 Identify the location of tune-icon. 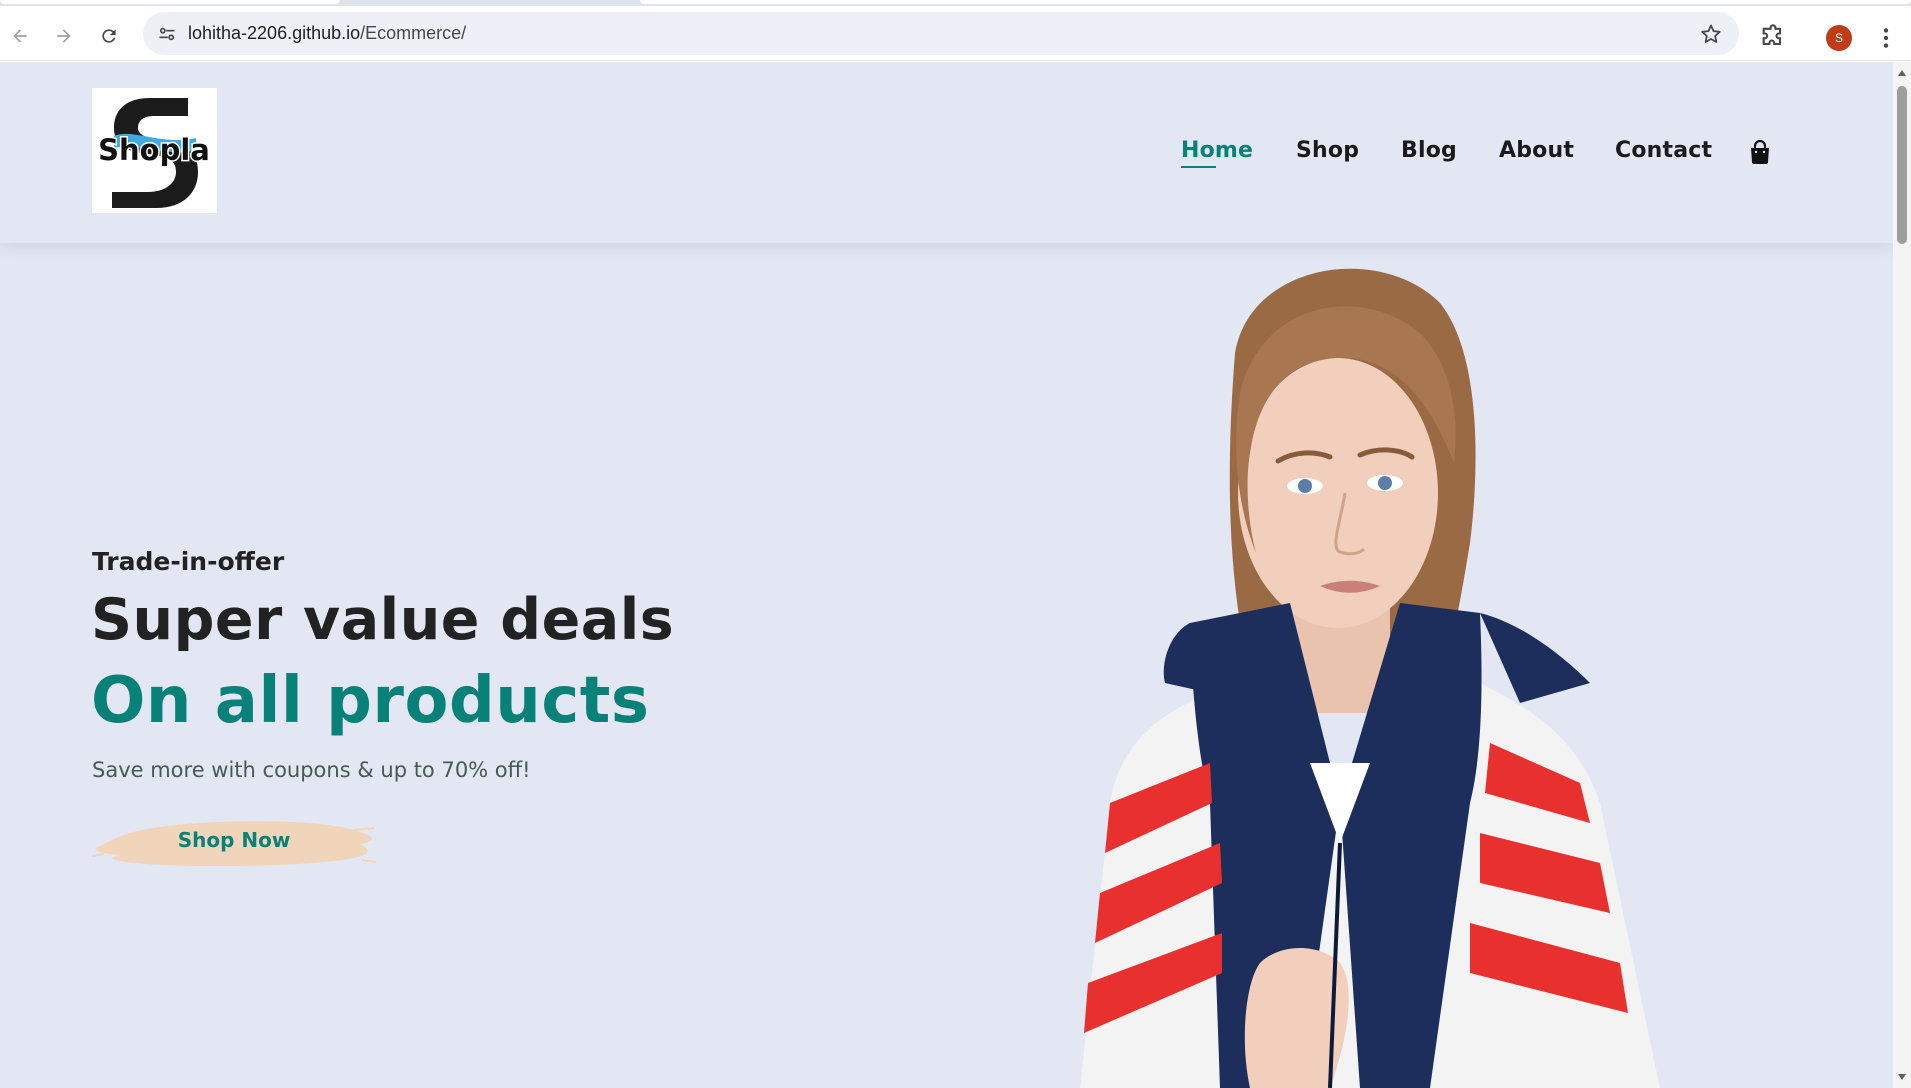
(166, 33).